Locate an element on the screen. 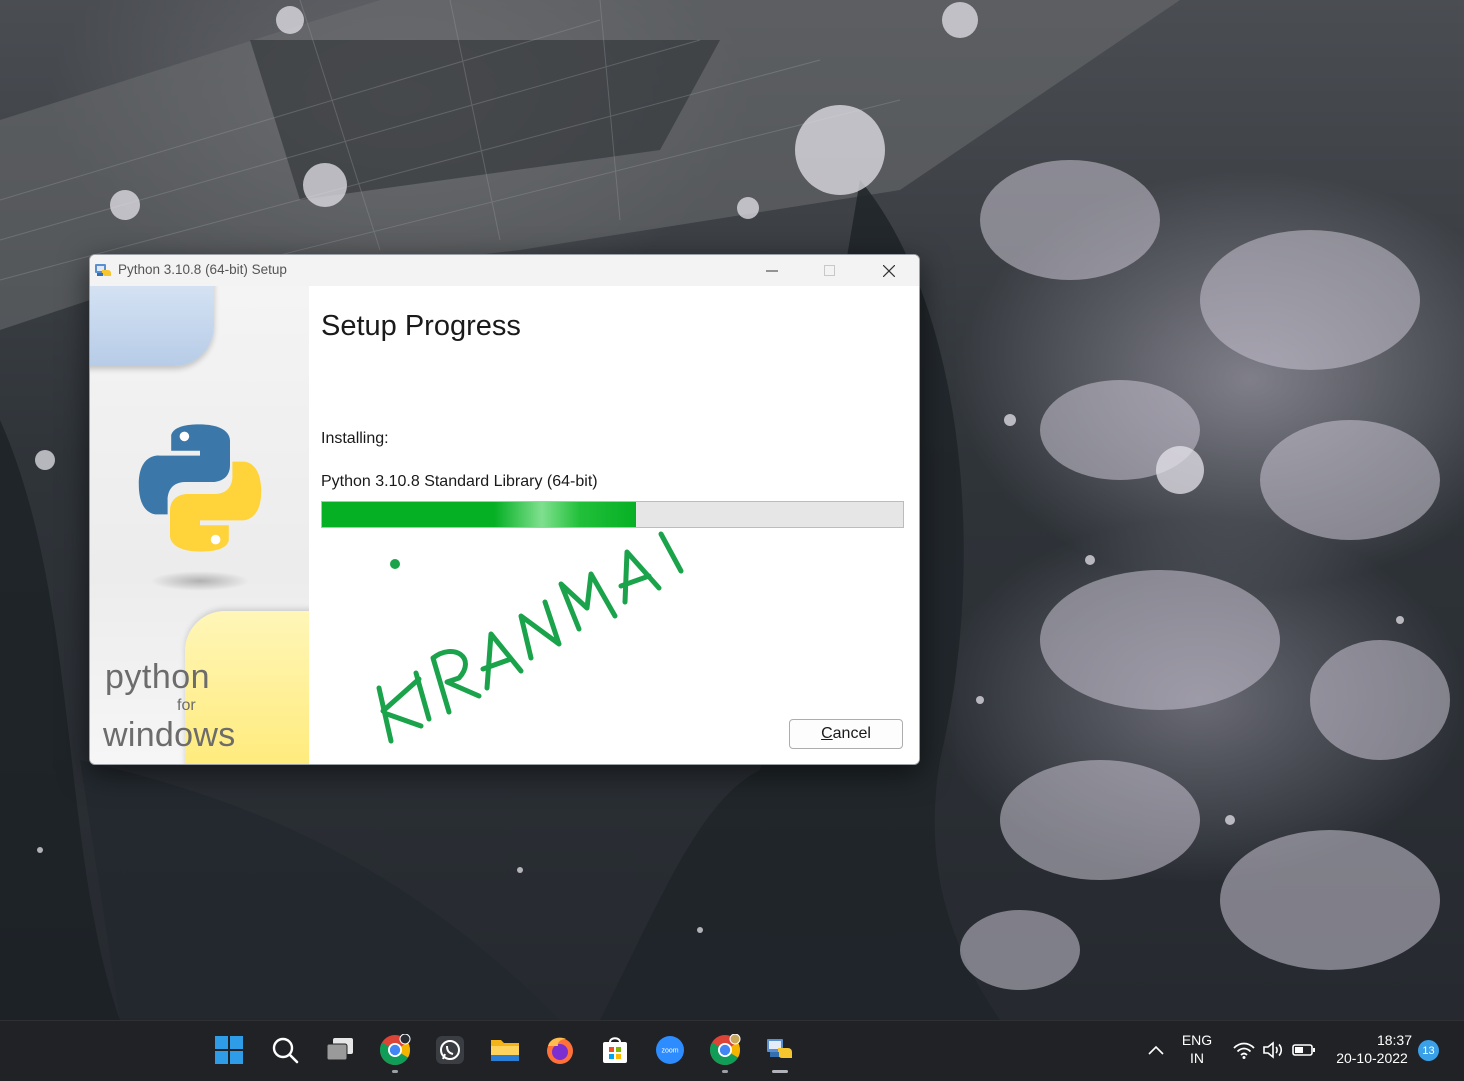 The height and width of the screenshot is (1081, 1464). network-button is located at coordinates (1244, 1050).